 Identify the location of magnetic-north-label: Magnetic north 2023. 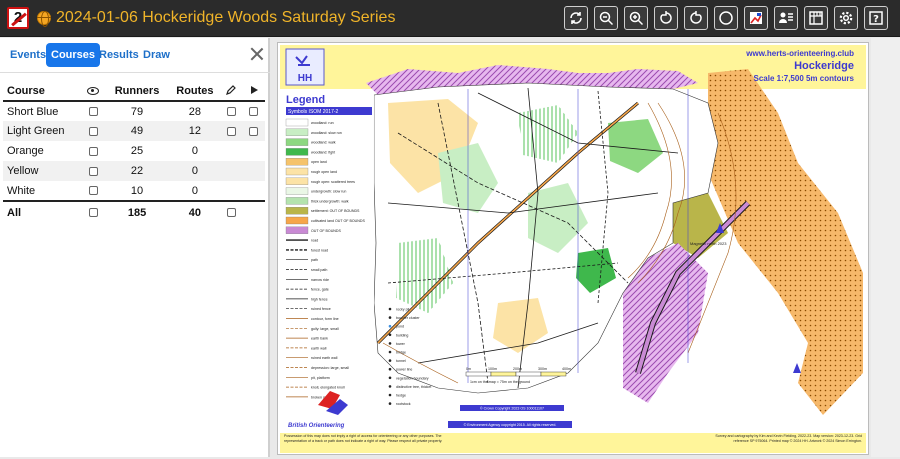
(708, 243).